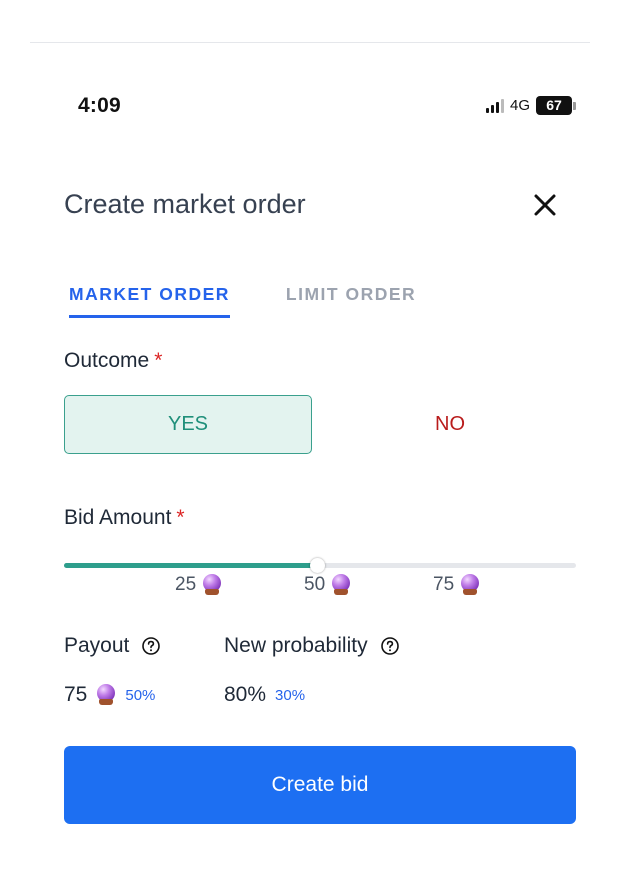 This screenshot has height=884, width=626. I want to click on bid-amount-slider, so click(320, 565).